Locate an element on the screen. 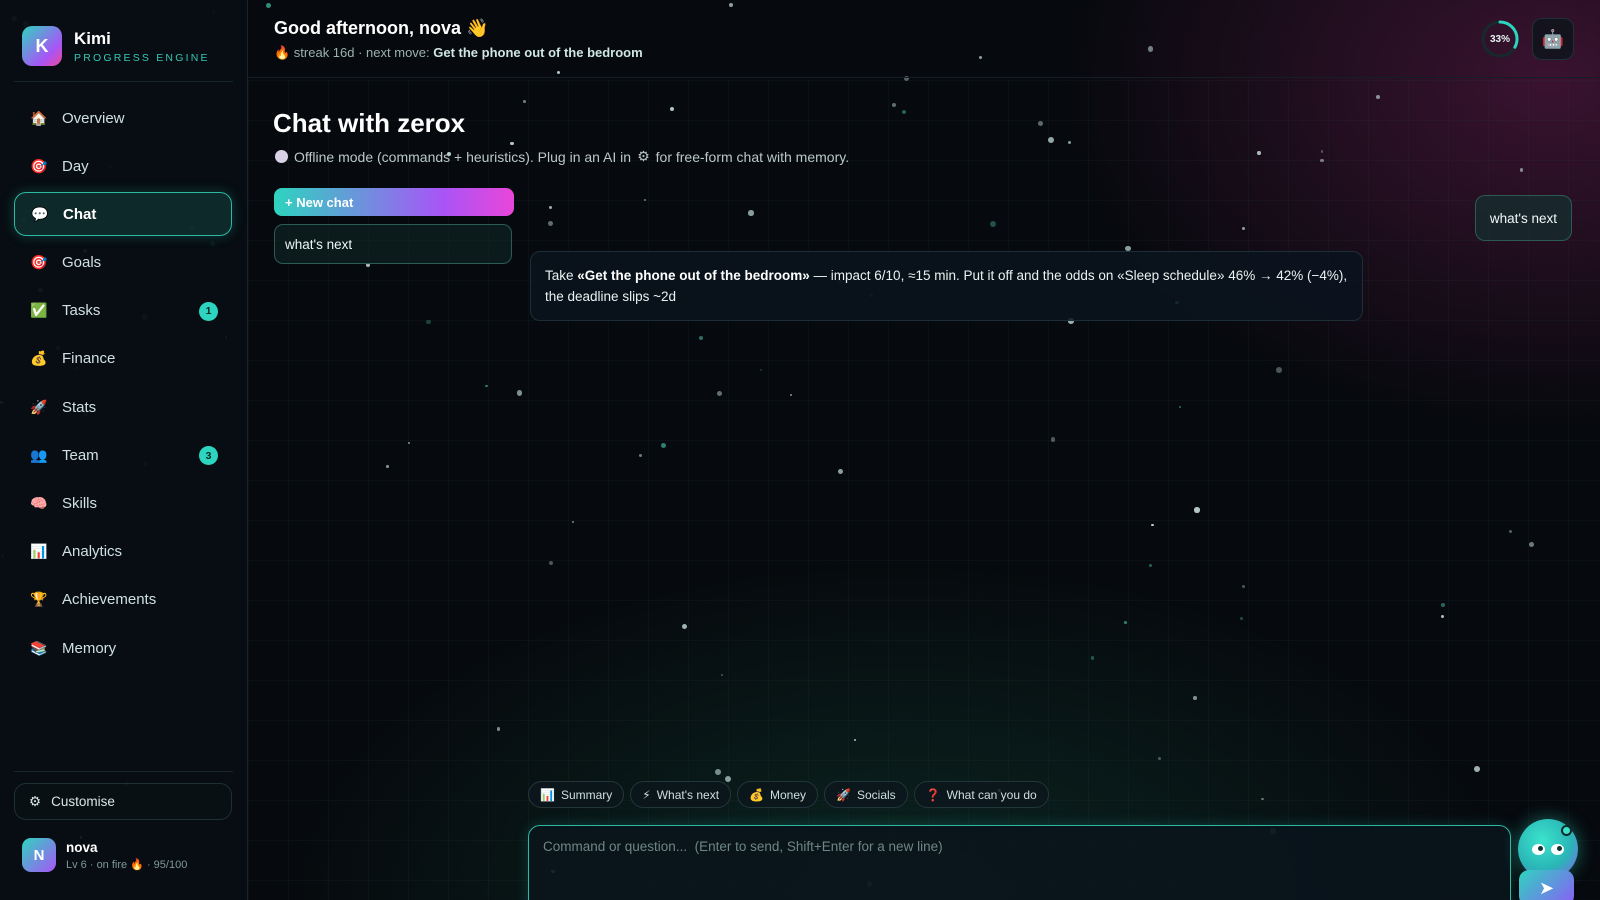 Image resolution: width=1600 pixels, height=900 pixels. sidebar-item-finance: 💰 Finance is located at coordinates (123, 359).